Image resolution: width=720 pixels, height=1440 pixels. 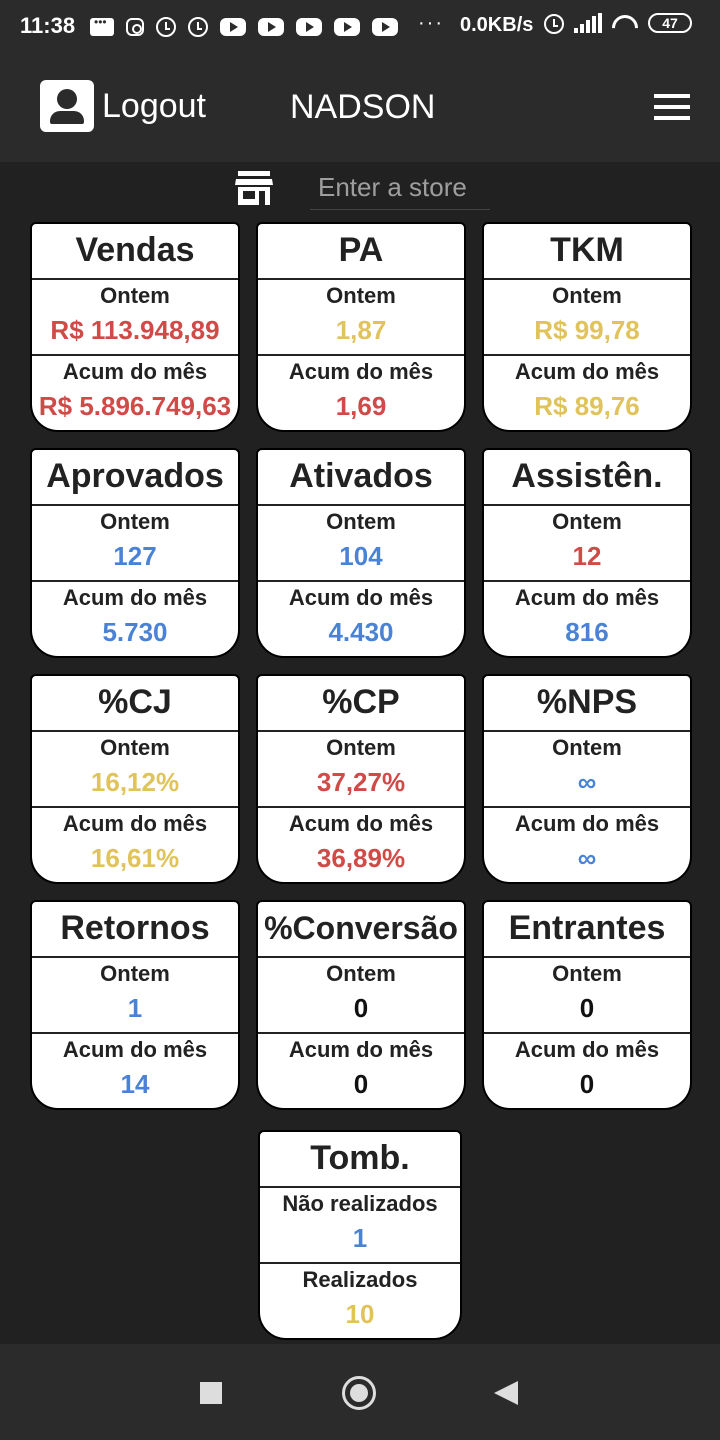 I want to click on card-title: %CJ, so click(x=135, y=704).